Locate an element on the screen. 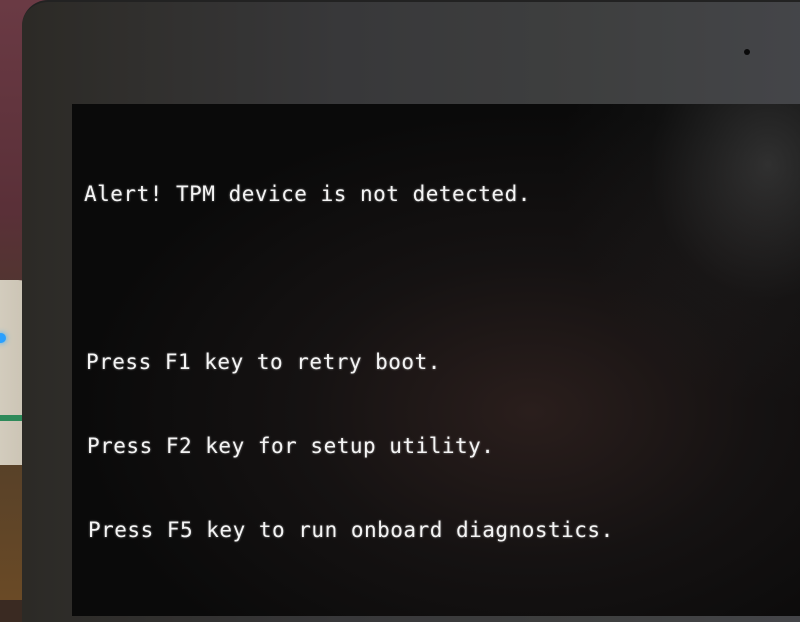  option-setup-utility: Press F2 key for setup utility. is located at coordinates (350, 446).